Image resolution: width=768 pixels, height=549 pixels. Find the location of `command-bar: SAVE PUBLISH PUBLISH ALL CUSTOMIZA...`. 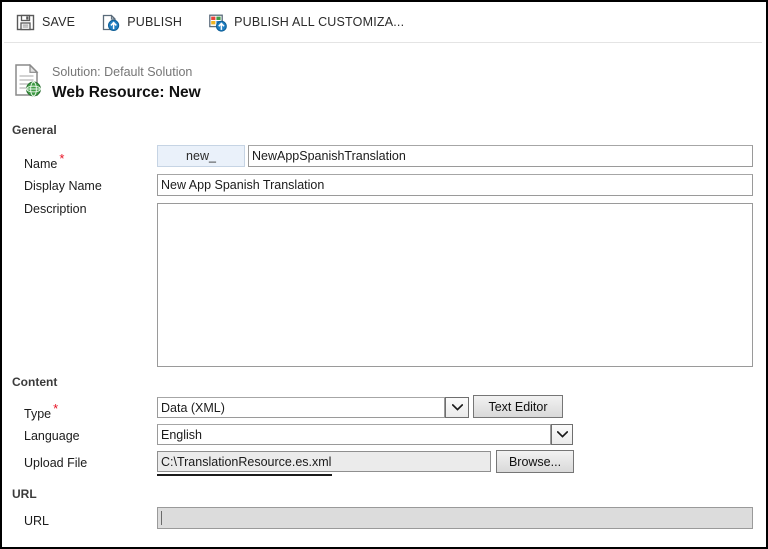

command-bar: SAVE PUBLISH PUBLISH ALL CUSTOMIZA... is located at coordinates (384, 22).